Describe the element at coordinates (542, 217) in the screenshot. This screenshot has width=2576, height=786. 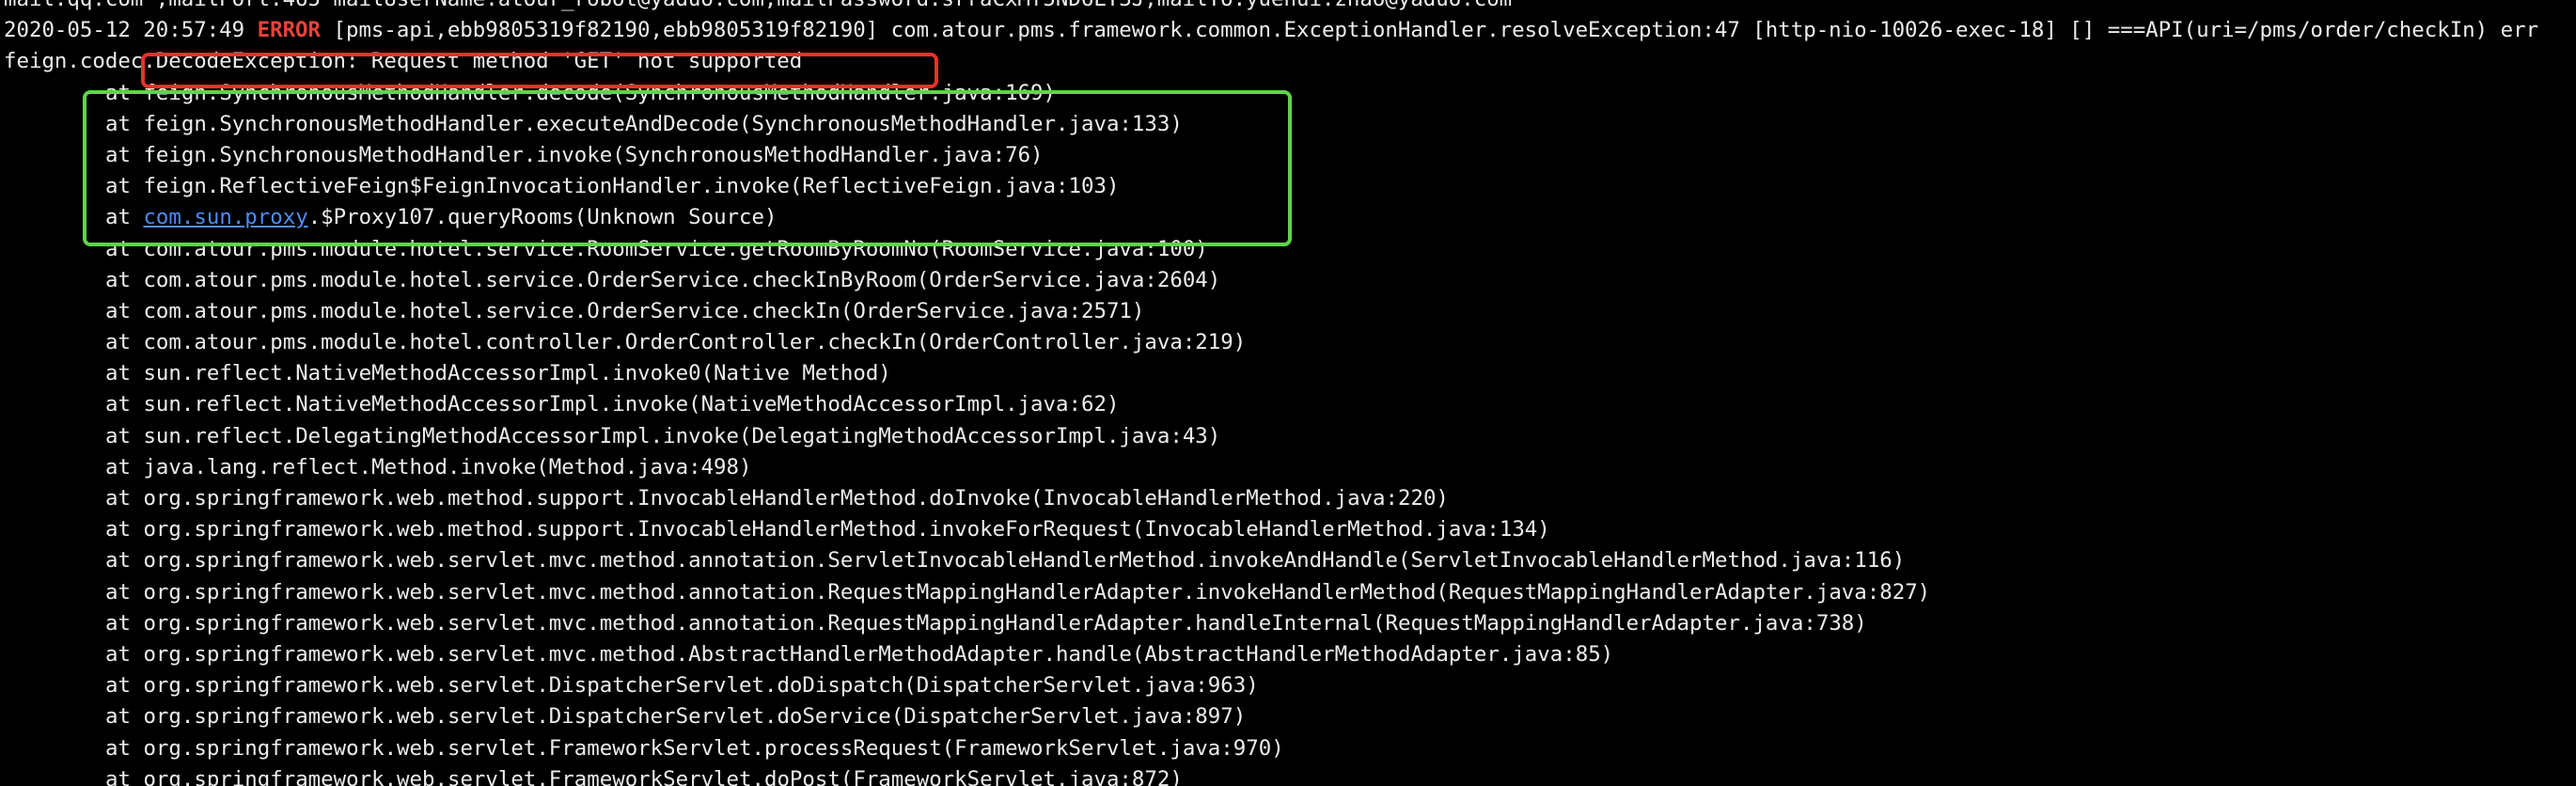
I see `stack-frame-suffix: .$Proxy107.queryRooms(Unknown Source)` at that location.